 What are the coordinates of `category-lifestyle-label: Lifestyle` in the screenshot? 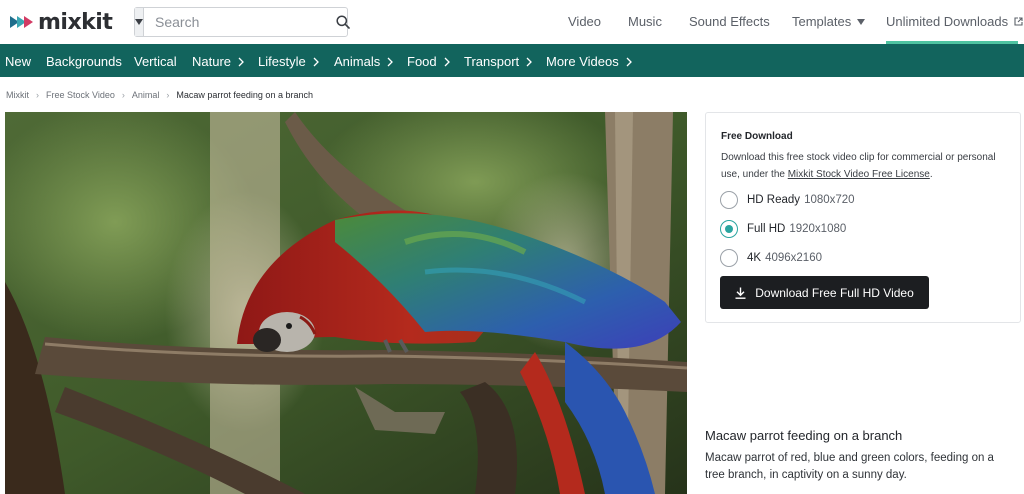 It's located at (282, 61).